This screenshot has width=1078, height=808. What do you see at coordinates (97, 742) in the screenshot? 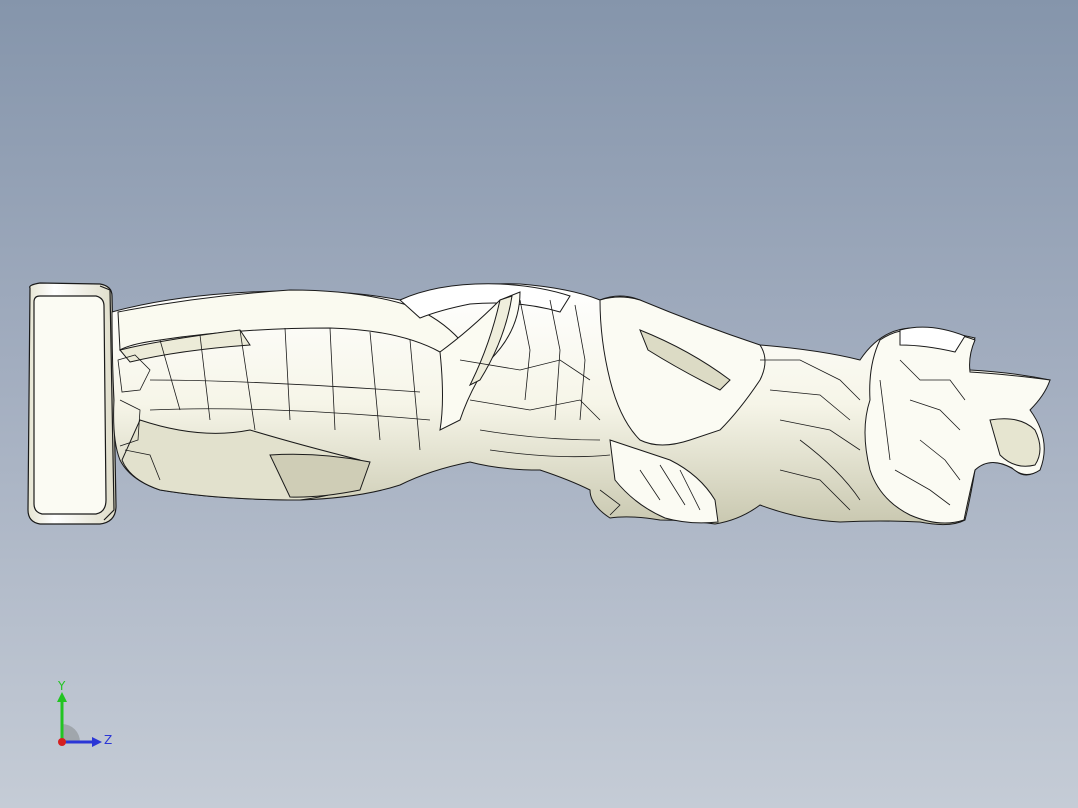
I see `z-arrow-icon` at bounding box center [97, 742].